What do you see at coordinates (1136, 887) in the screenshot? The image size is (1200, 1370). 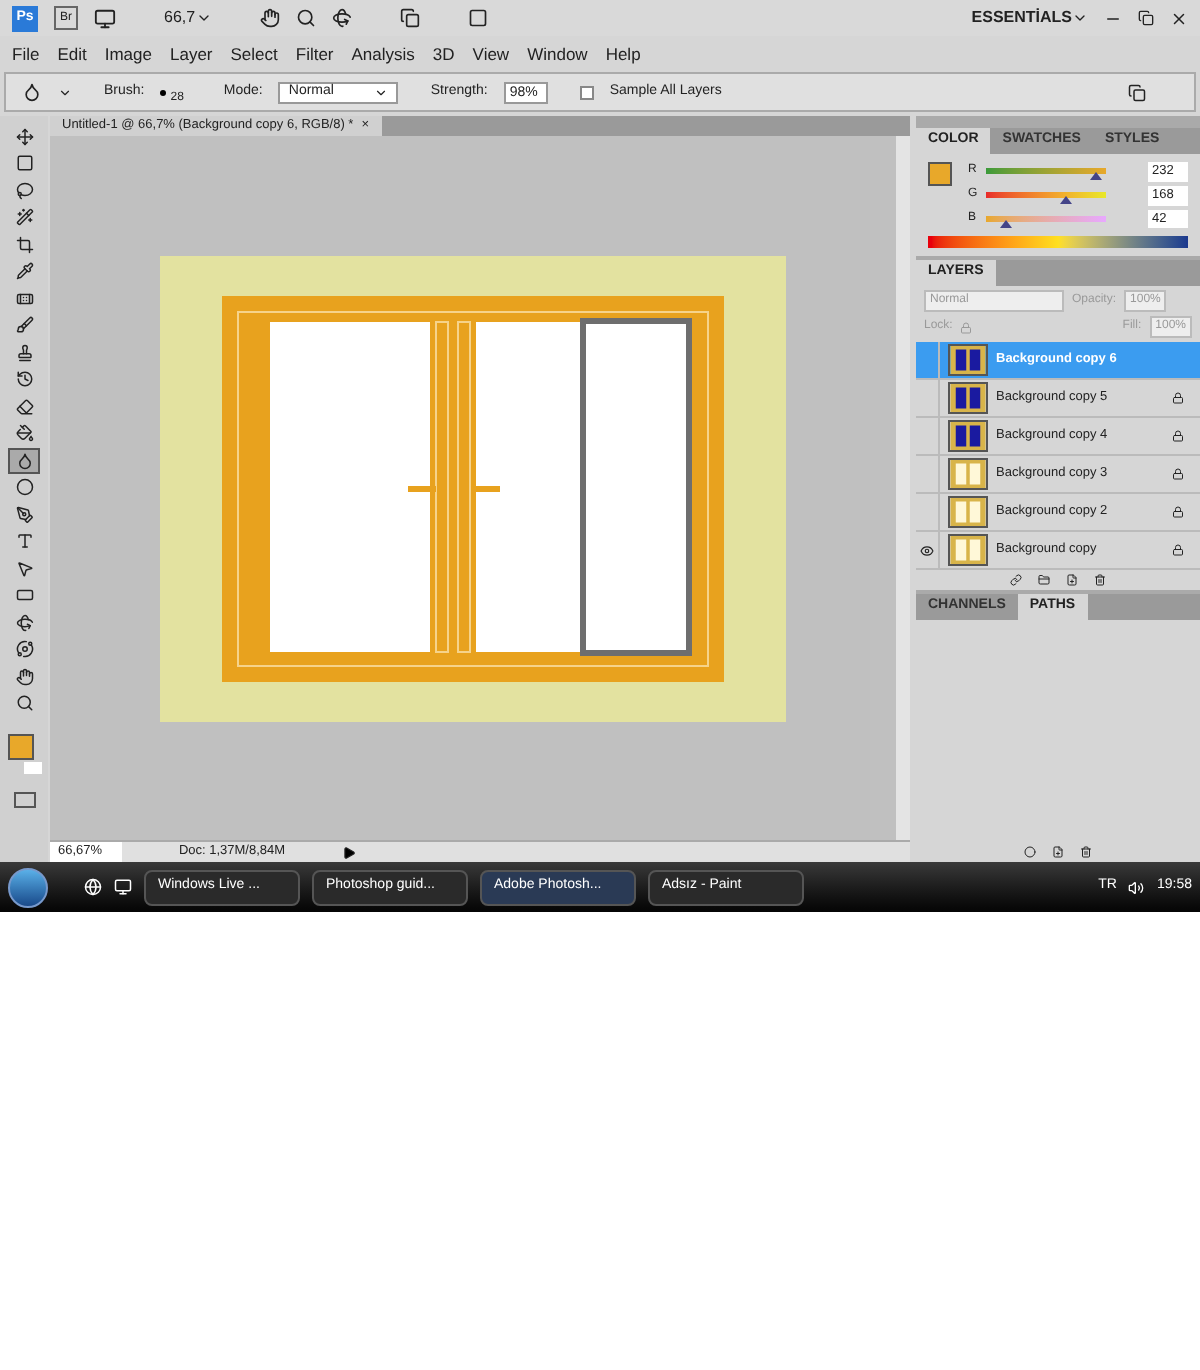 I see `speaker-icon` at bounding box center [1136, 887].